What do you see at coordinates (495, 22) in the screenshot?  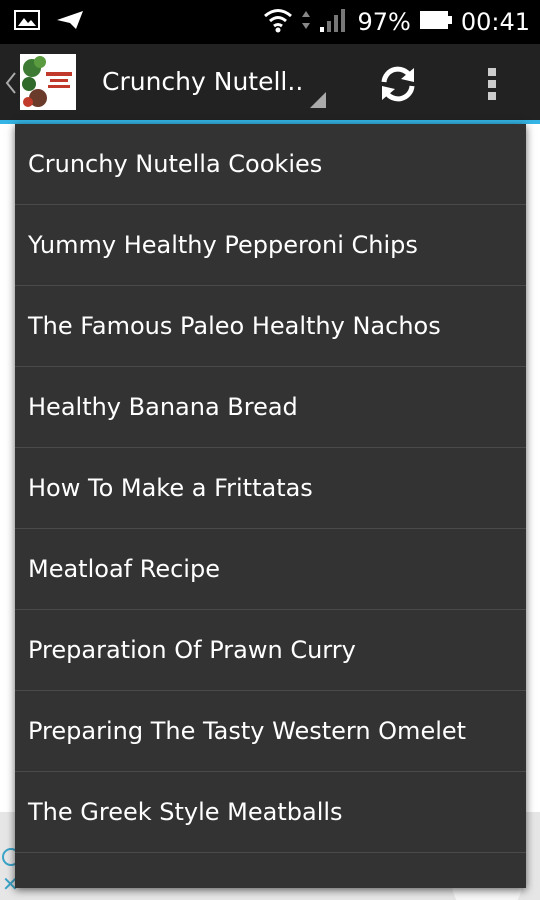 I see `clock: 00:41` at bounding box center [495, 22].